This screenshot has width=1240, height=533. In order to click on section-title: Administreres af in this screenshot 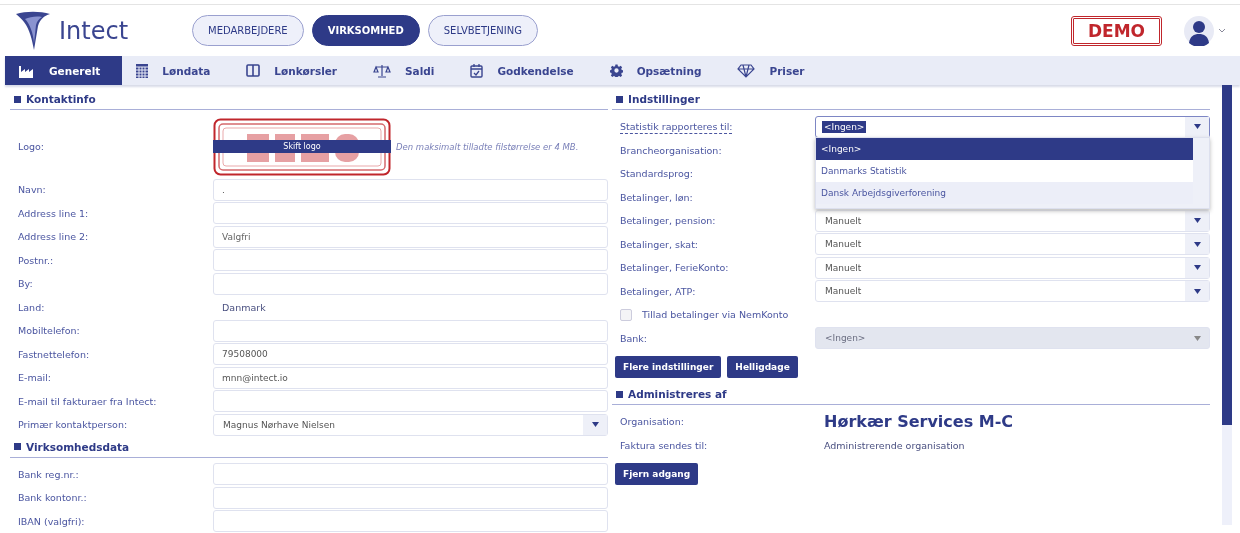, I will do `click(677, 394)`.